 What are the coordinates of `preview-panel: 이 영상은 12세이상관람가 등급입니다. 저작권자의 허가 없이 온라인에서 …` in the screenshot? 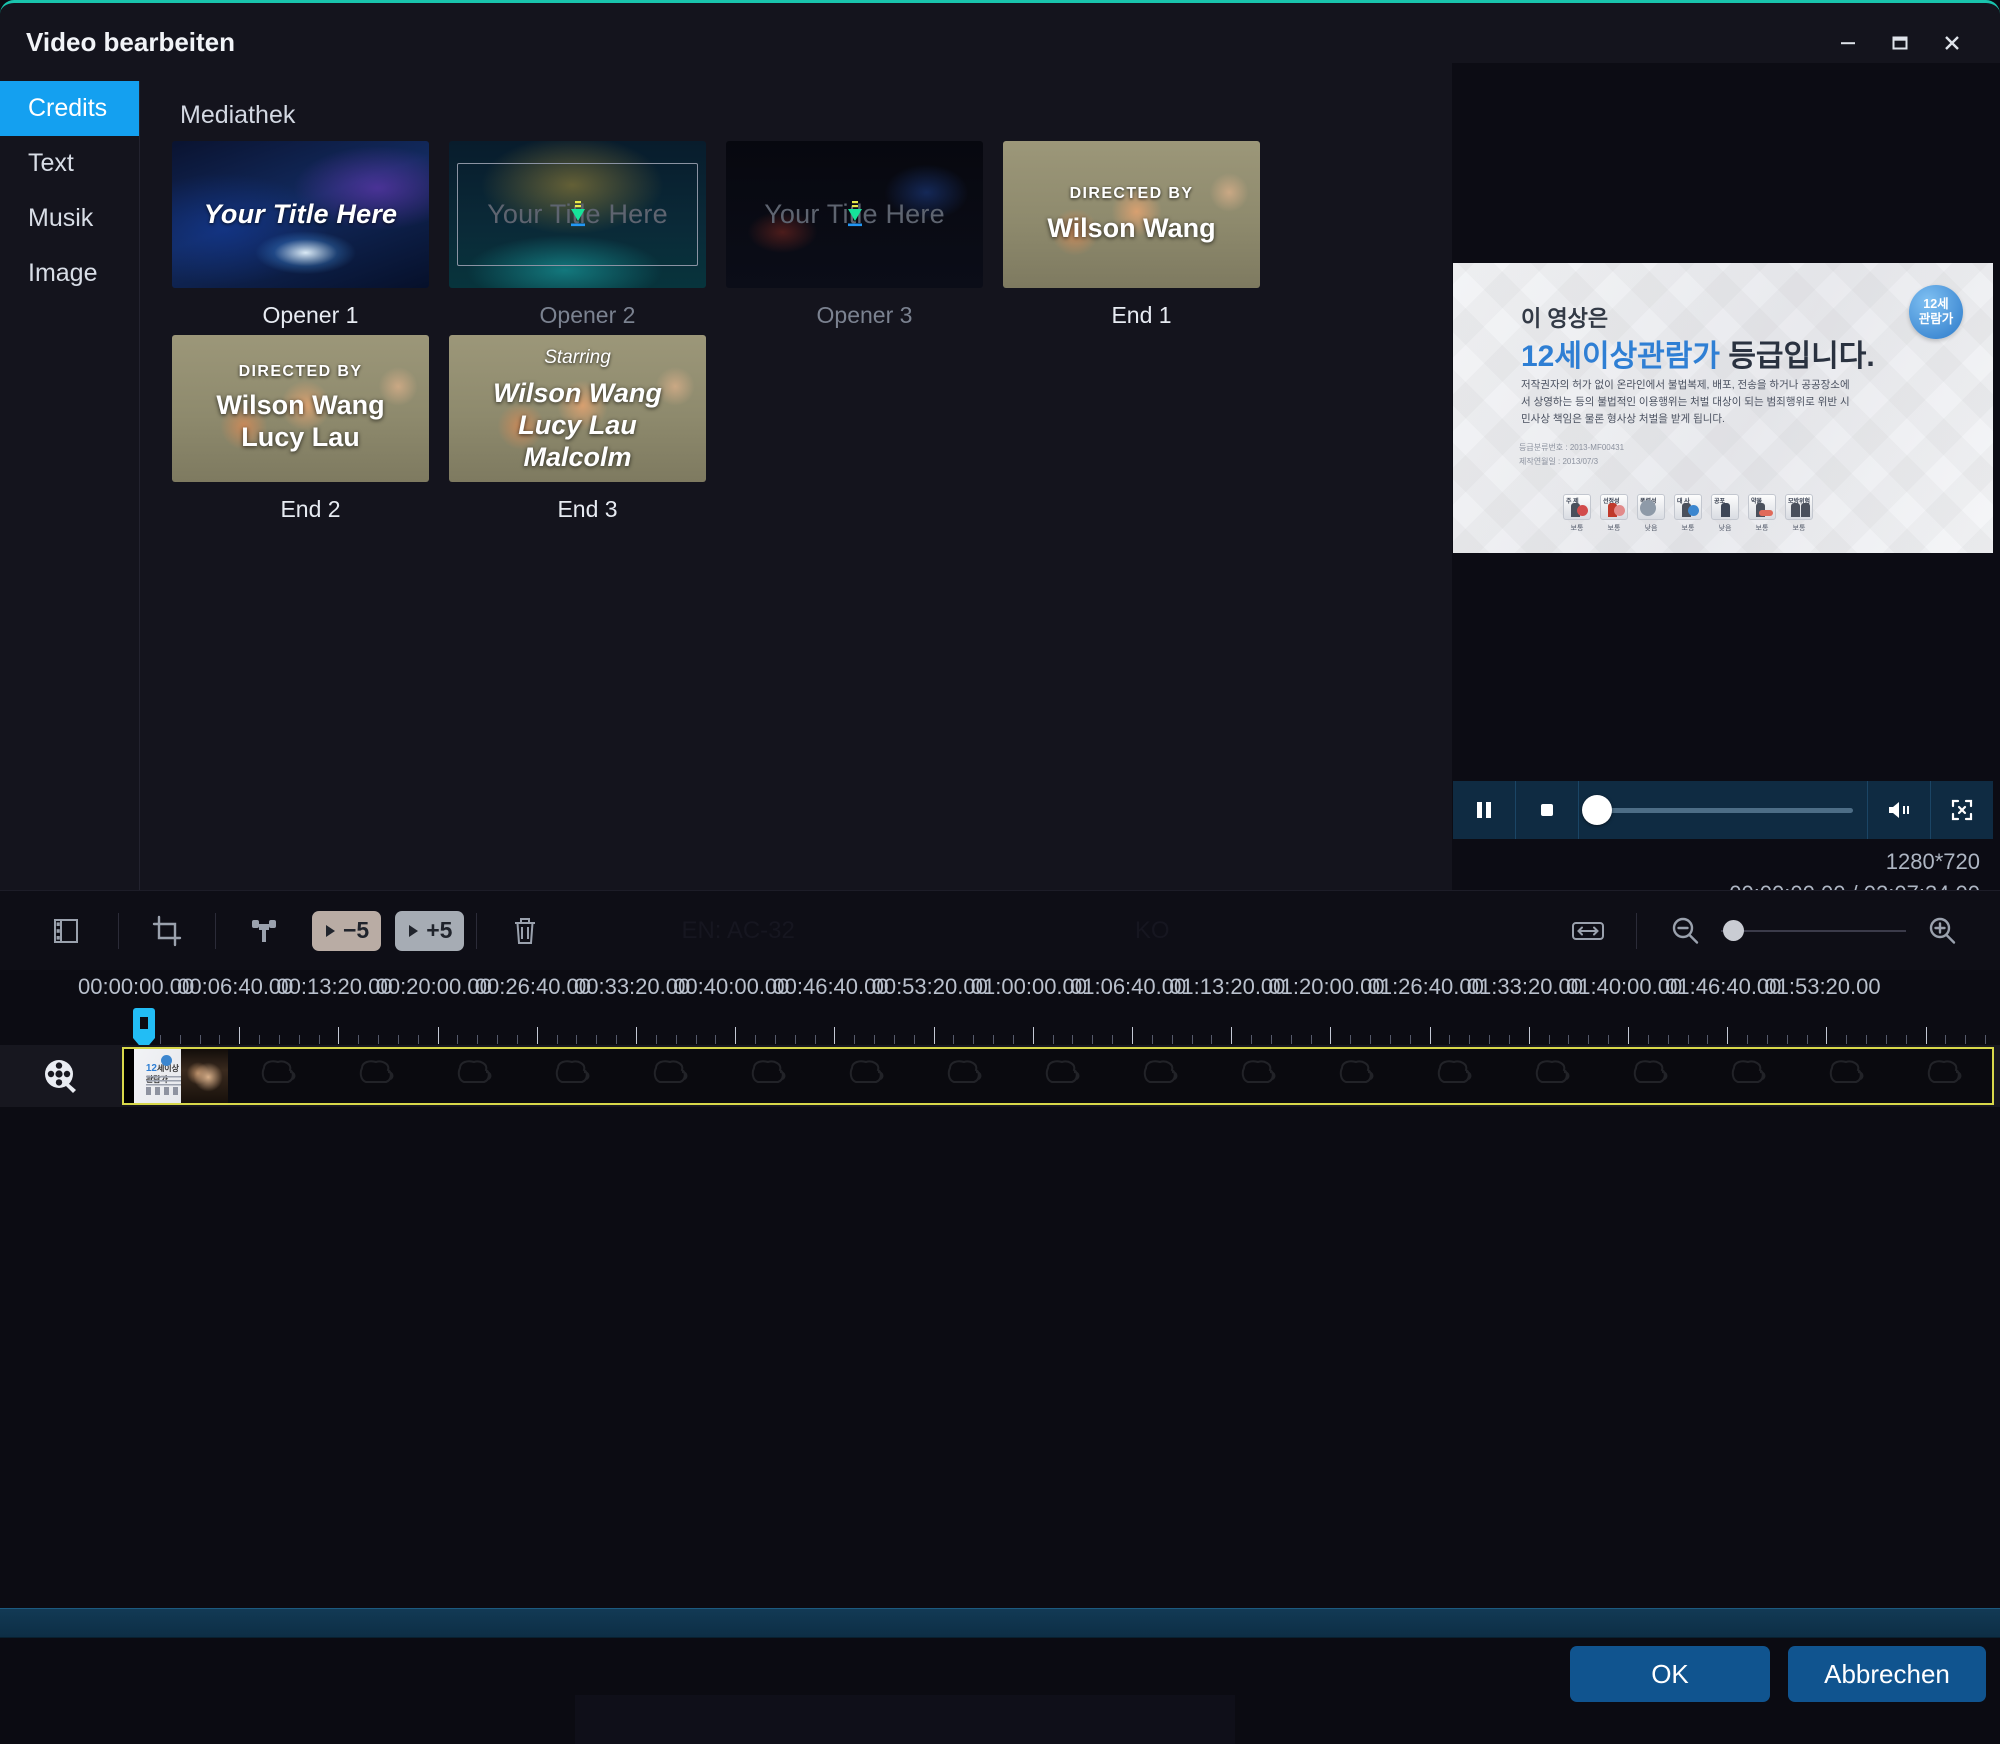 It's located at (1726, 484).